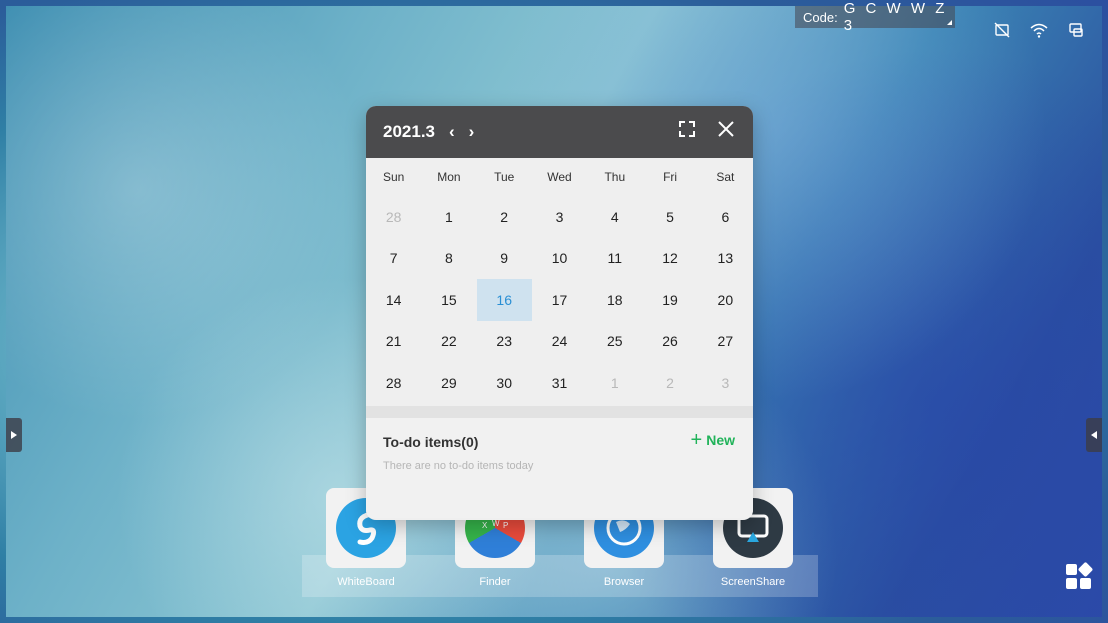 Image resolution: width=1108 pixels, height=623 pixels. I want to click on calendar-day: 6, so click(725, 217).